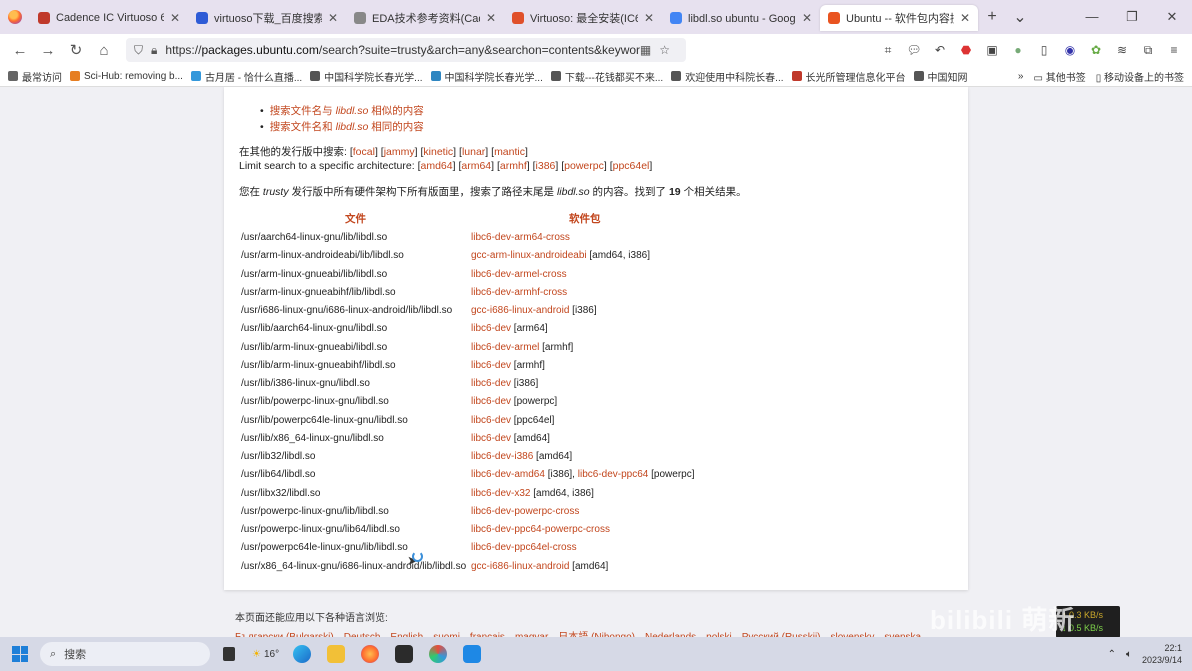  Describe the element at coordinates (473, 152) in the screenshot. I see `dist-link: lunar` at that location.